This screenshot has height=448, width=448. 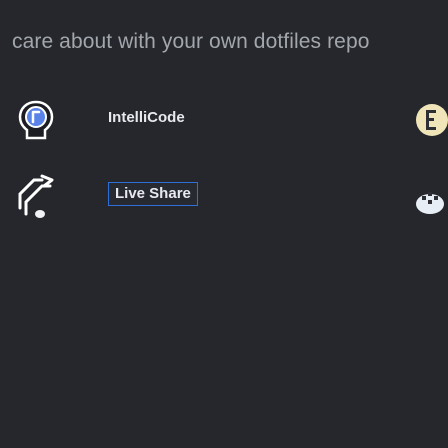 I want to click on live-share-arrow-icon, so click(x=36, y=196).